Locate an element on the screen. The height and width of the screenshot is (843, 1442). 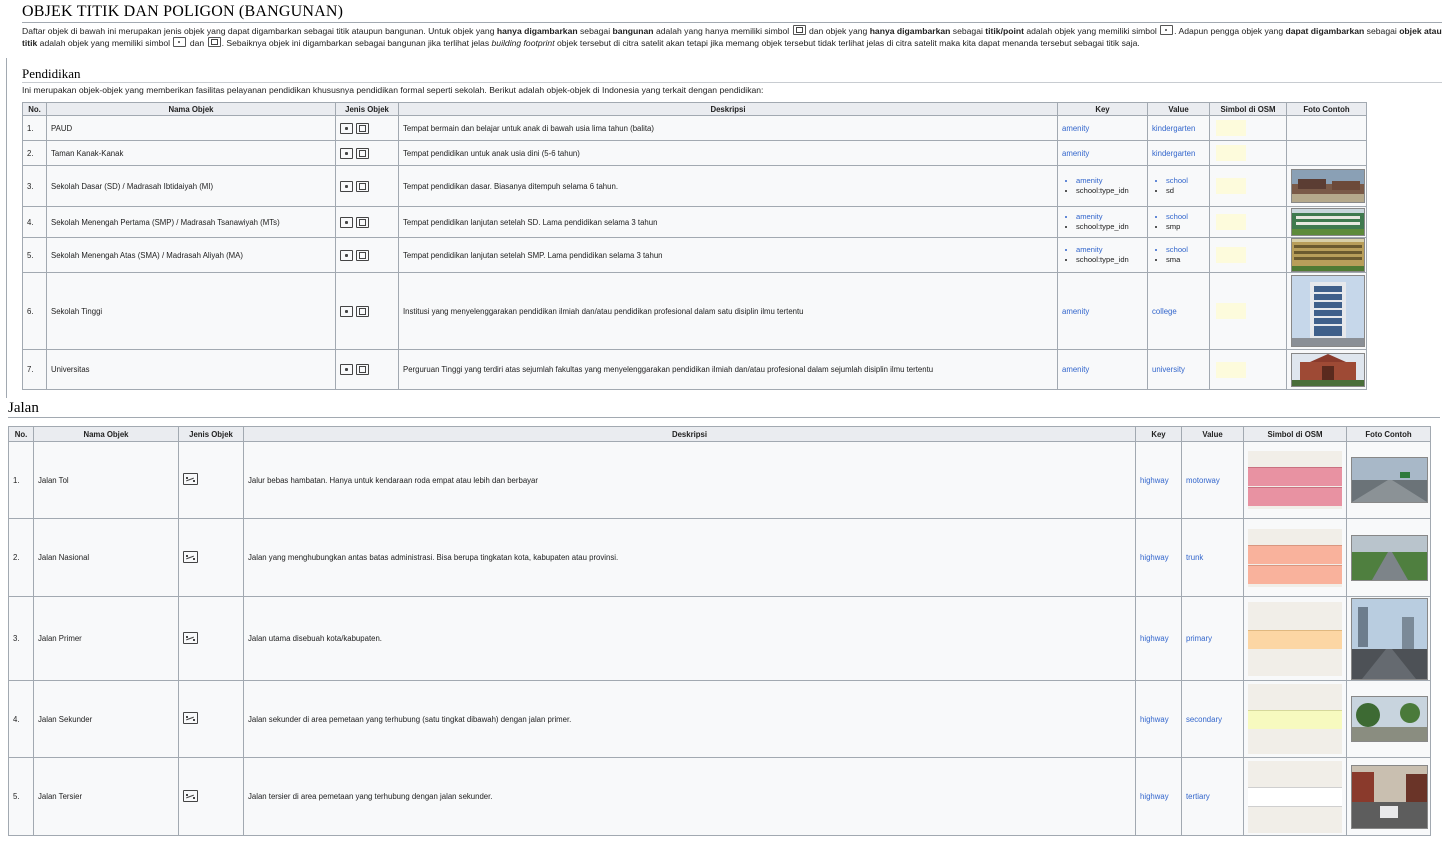
polygon-icon is located at coordinates (362, 311).